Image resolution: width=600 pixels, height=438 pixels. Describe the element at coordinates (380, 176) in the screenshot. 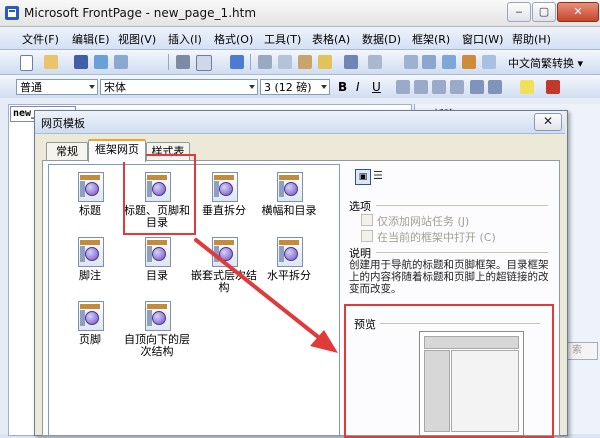

I see `list-view-icon: ☰` at that location.